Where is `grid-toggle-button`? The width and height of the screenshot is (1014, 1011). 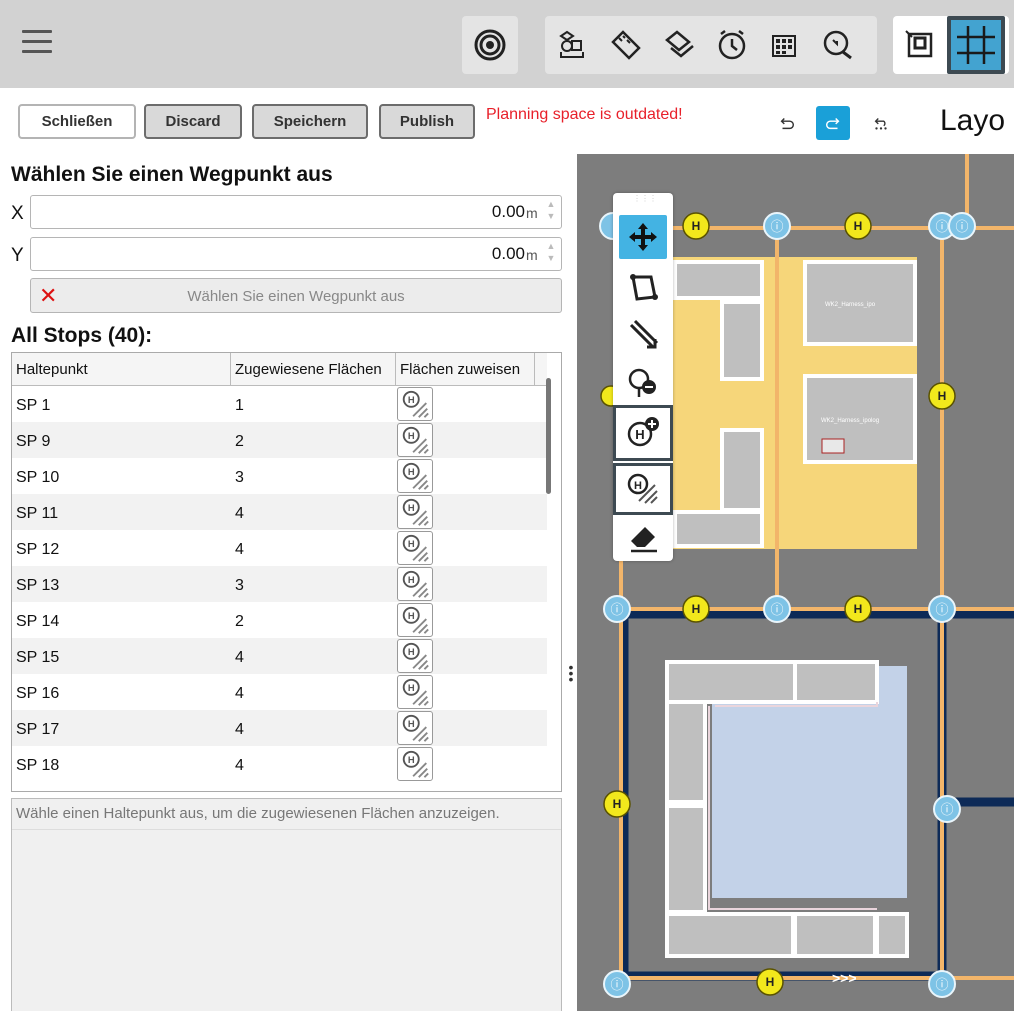 grid-toggle-button is located at coordinates (976, 45).